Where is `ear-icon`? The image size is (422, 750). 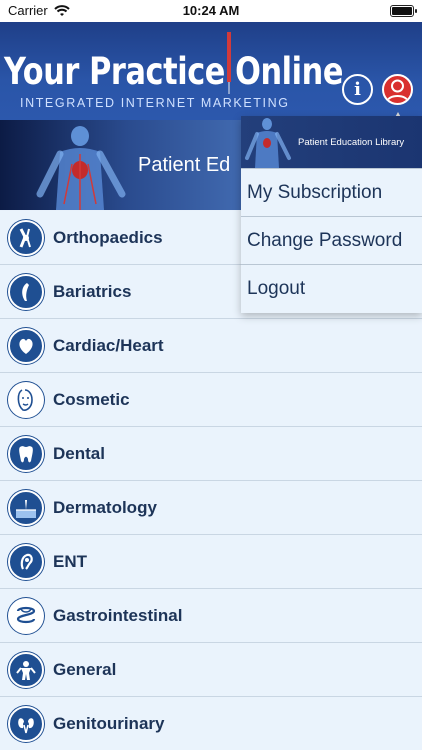 ear-icon is located at coordinates (26, 561).